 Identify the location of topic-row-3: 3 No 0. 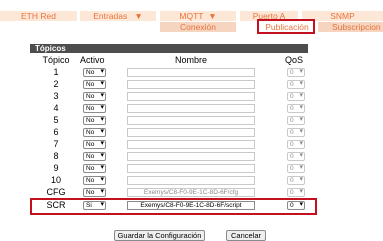
(169, 96).